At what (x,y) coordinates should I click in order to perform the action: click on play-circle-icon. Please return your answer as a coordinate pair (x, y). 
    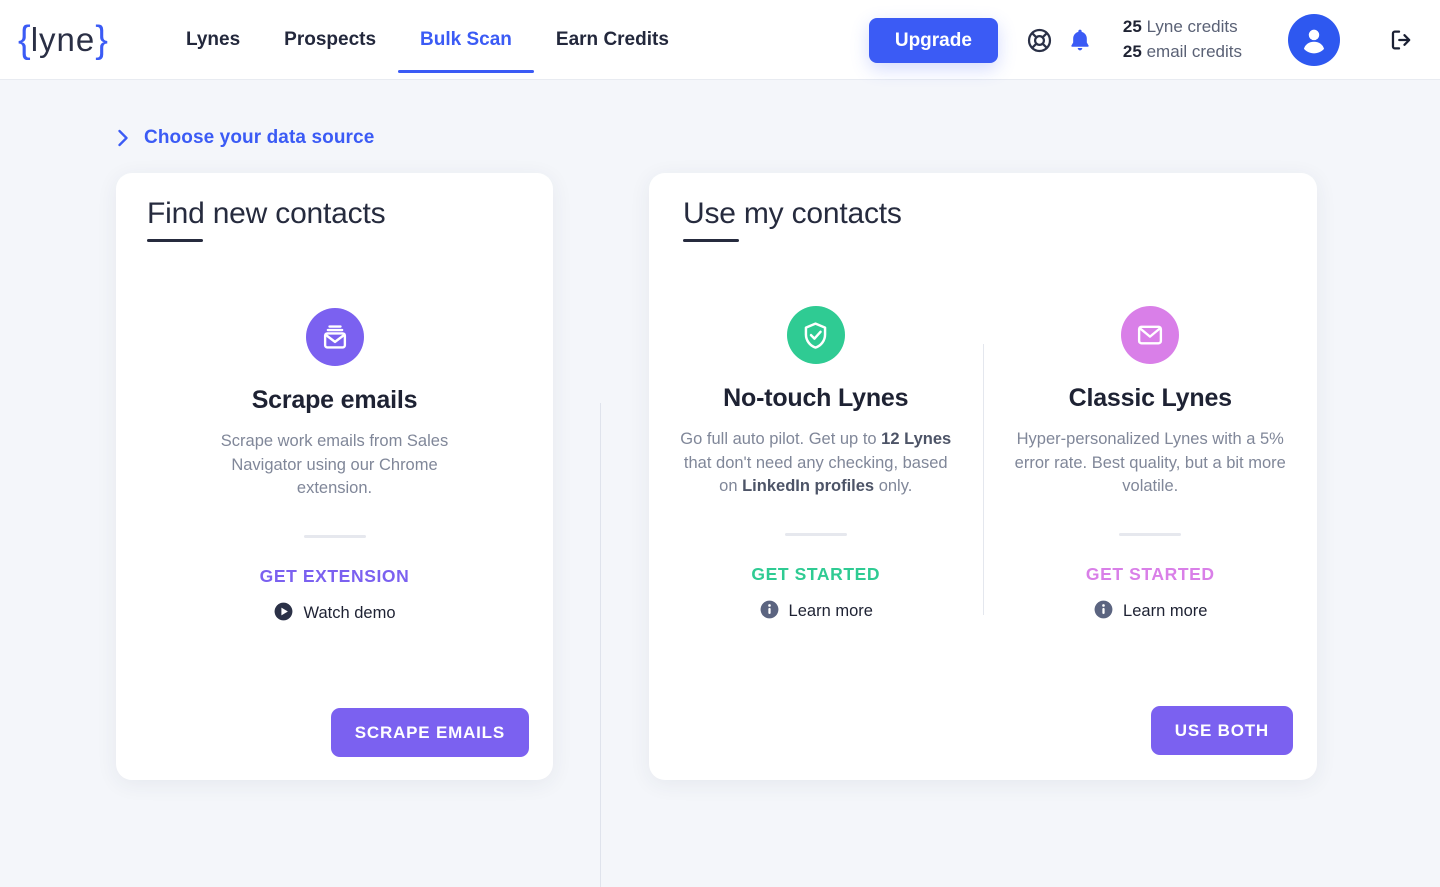
    Looking at the image, I should click on (283, 614).